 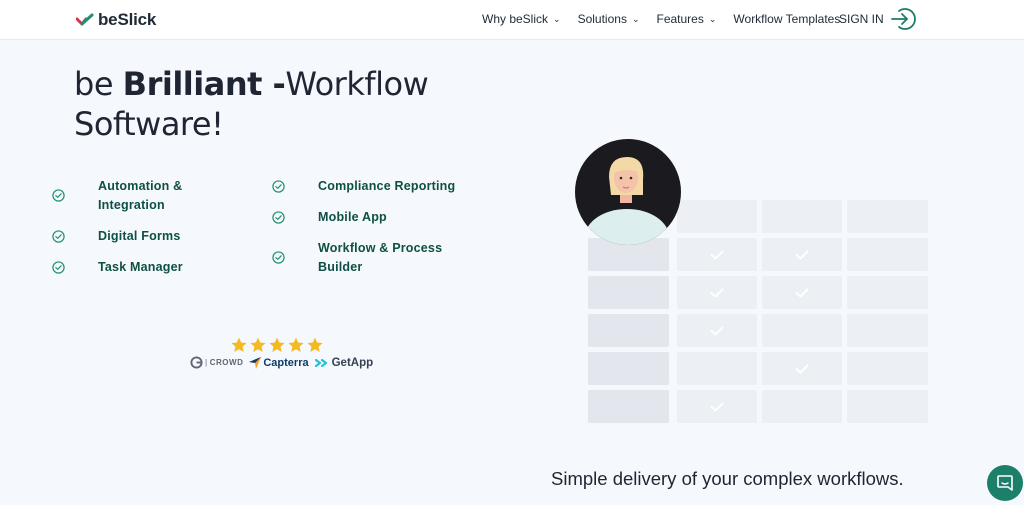 I want to click on nav-solutions: Solutions ⌄, so click(x=609, y=19).